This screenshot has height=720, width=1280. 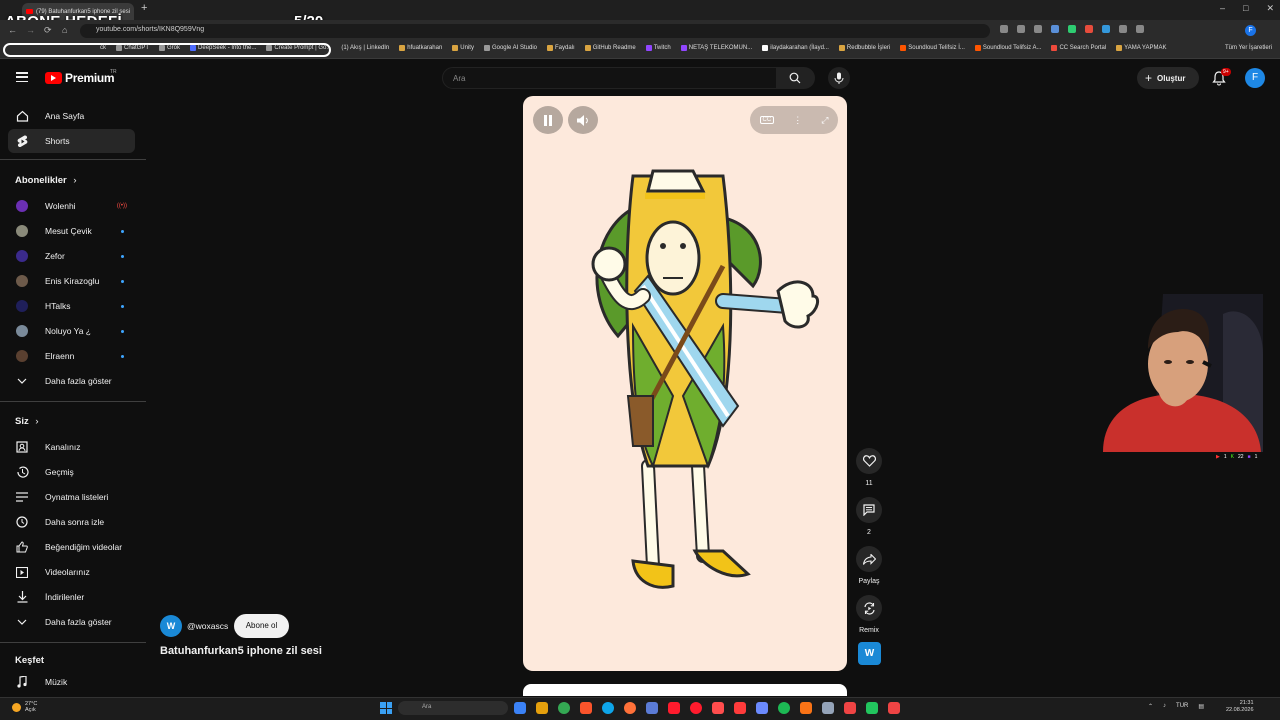 I want to click on search-app-icon, so click(x=520, y=708).